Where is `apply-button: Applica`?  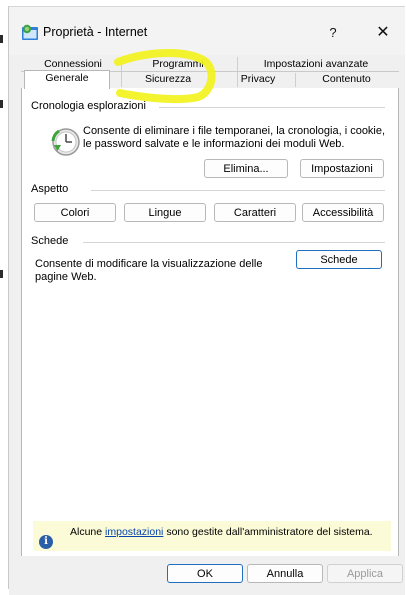 apply-button: Applica is located at coordinates (365, 573).